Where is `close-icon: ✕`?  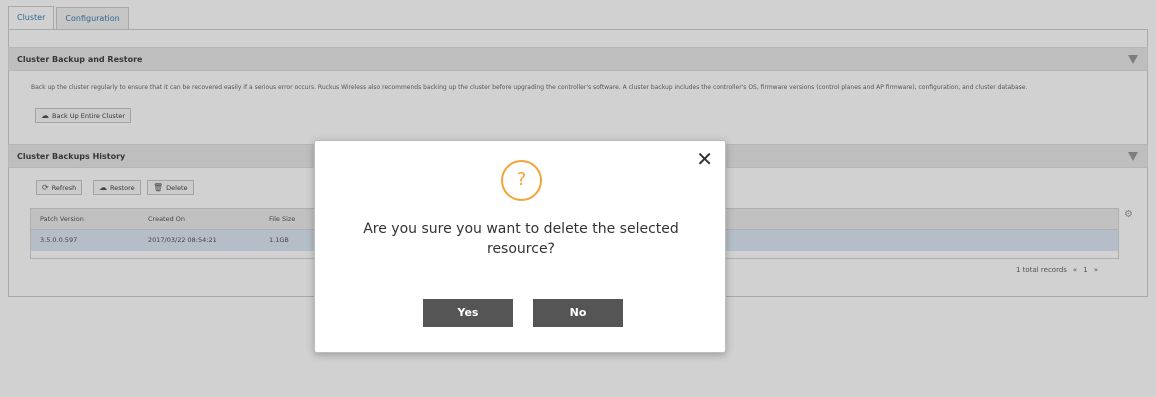
close-icon: ✕ is located at coordinates (704, 159).